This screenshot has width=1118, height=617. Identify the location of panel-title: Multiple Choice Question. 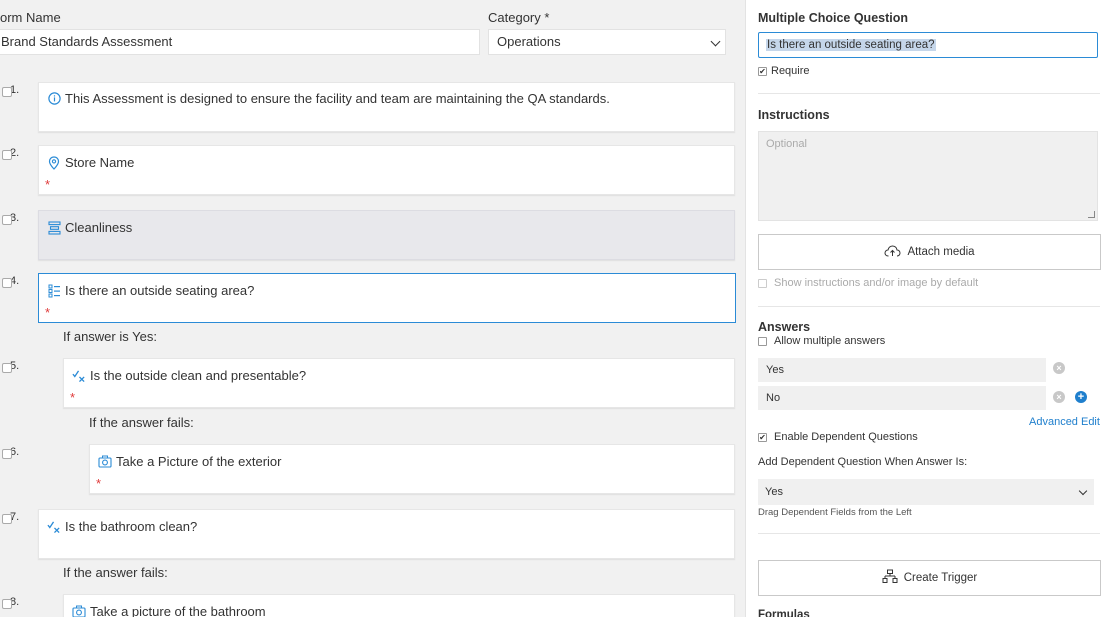
(833, 18).